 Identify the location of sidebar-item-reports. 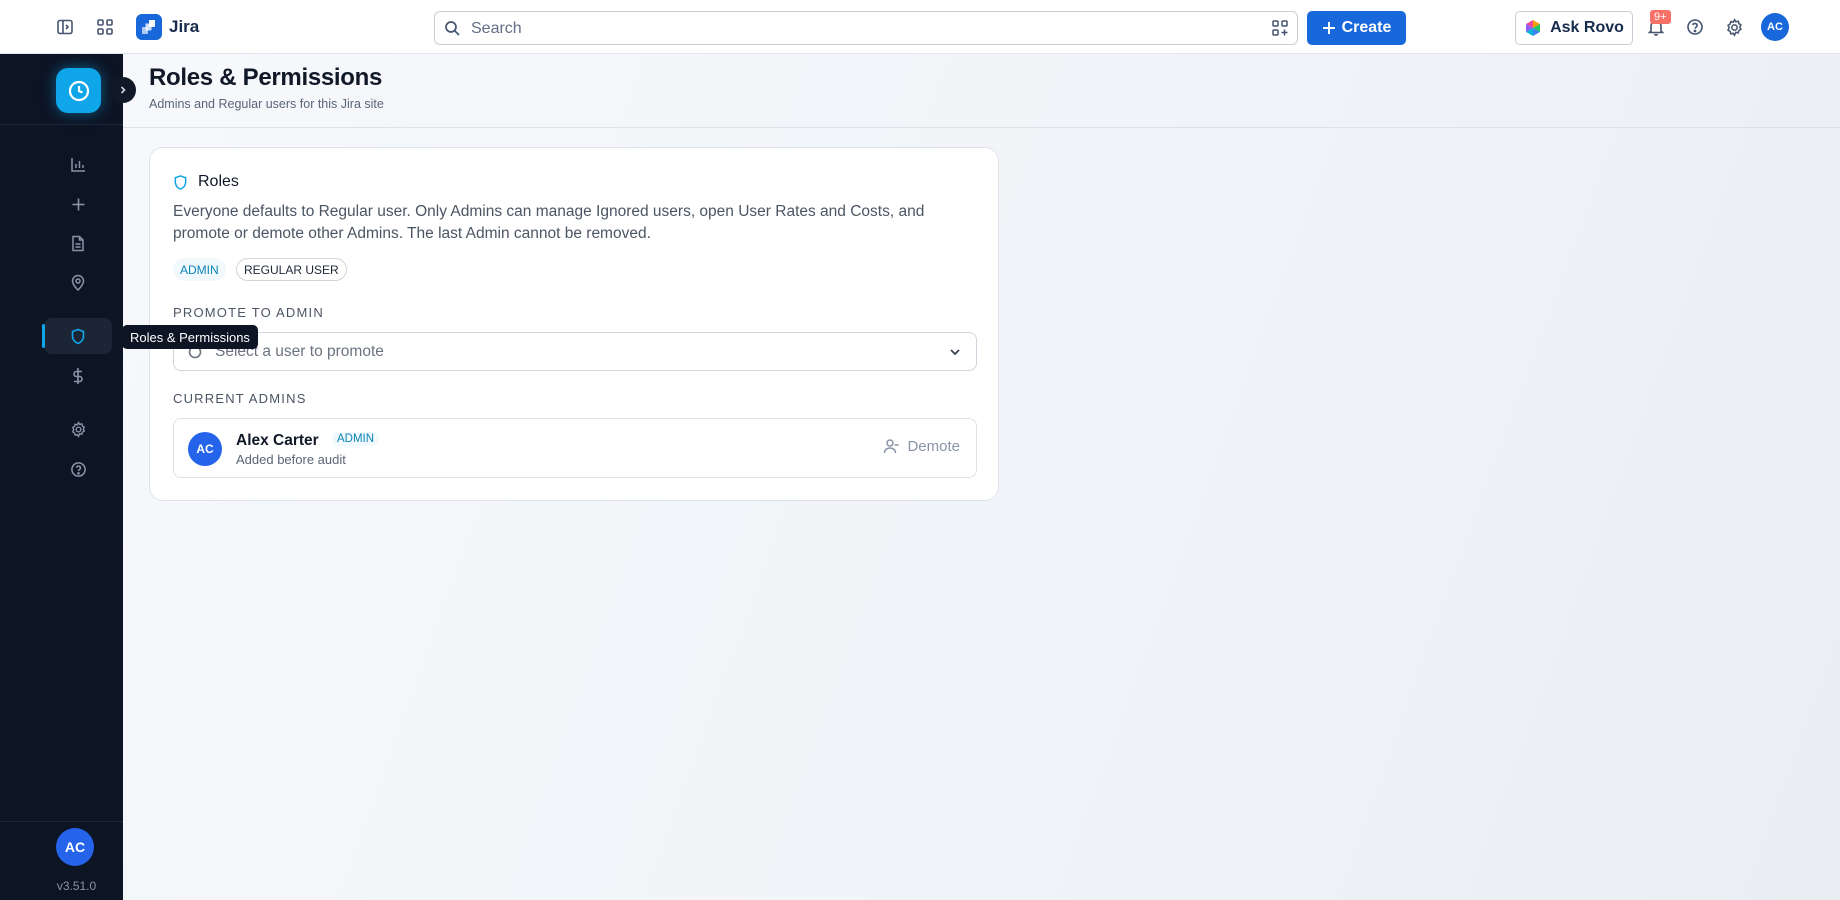
(78, 164).